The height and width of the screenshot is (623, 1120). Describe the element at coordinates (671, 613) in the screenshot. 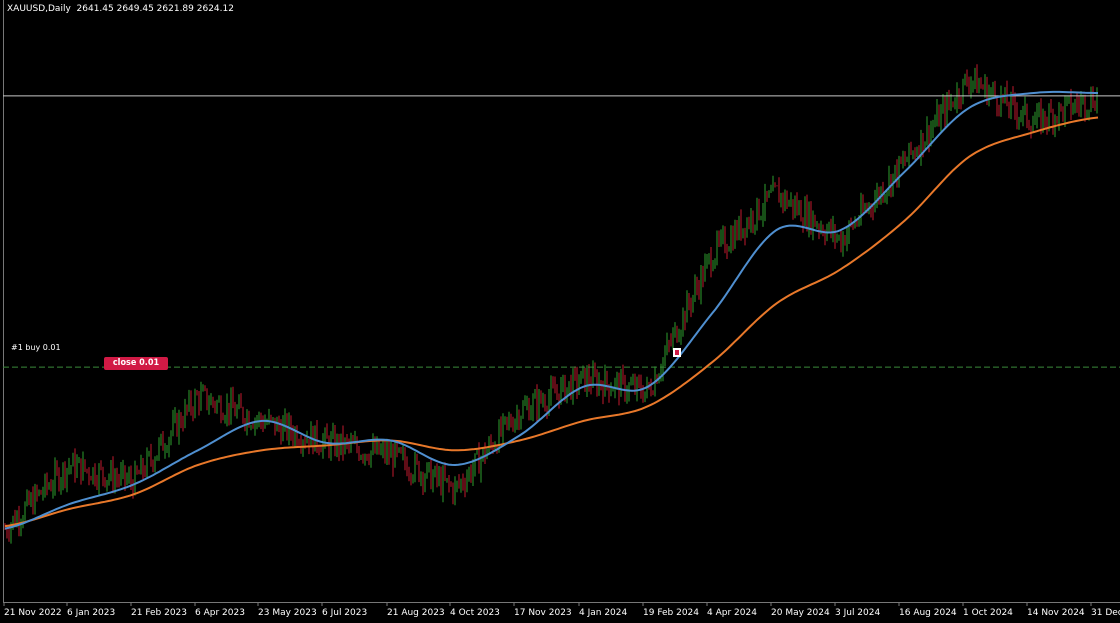

I see `x-tick-label: 19 Feb 2024` at that location.